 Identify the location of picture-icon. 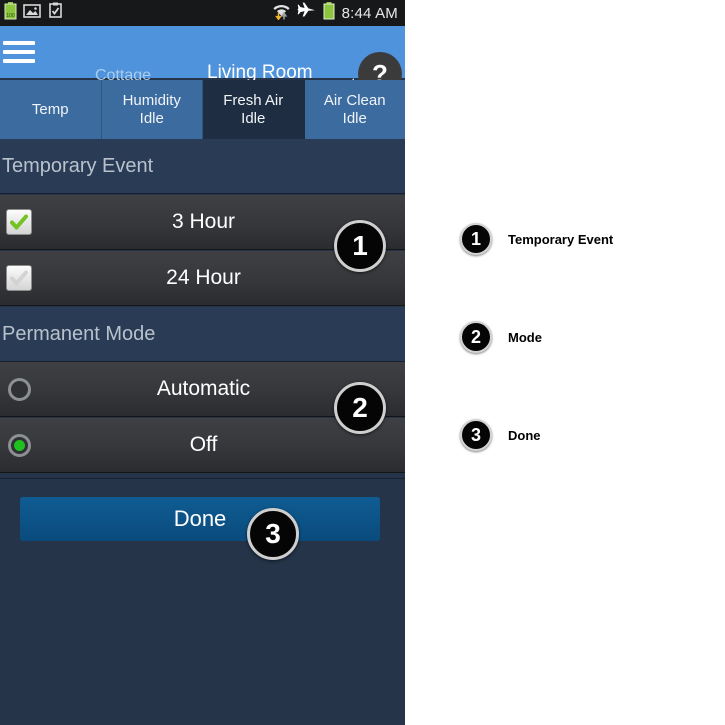
(32, 13).